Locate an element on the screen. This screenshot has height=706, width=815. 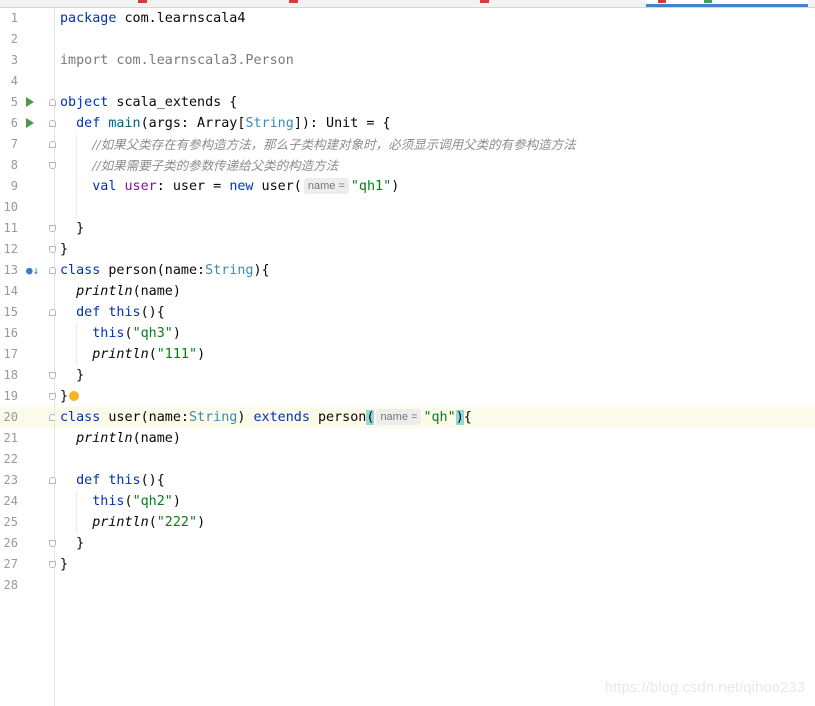
line-number: 19 is located at coordinates (10, 396).